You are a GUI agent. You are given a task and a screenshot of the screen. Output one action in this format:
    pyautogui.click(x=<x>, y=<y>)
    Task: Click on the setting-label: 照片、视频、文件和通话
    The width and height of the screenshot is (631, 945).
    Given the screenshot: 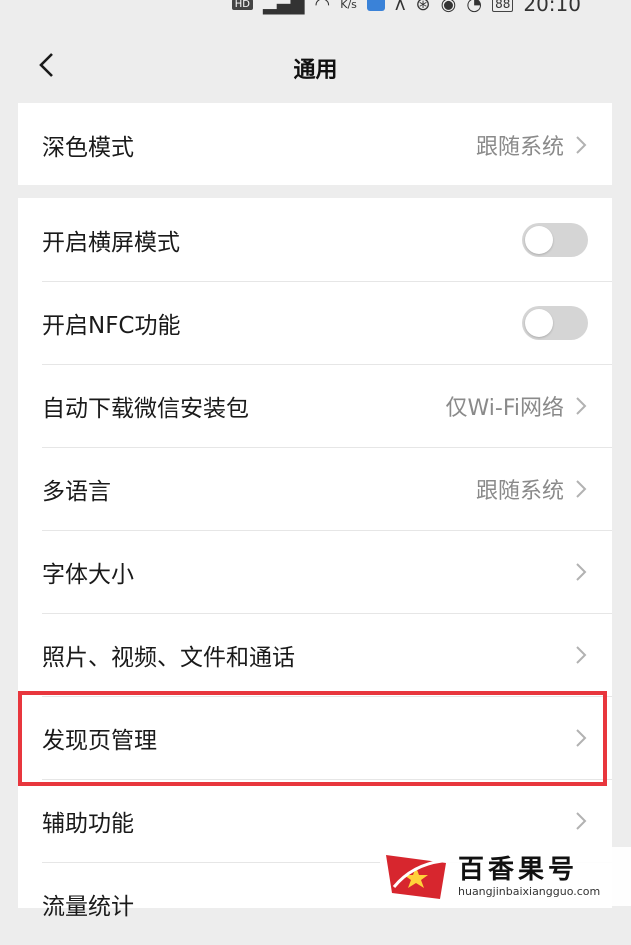 What is the action you would take?
    pyautogui.click(x=168, y=657)
    